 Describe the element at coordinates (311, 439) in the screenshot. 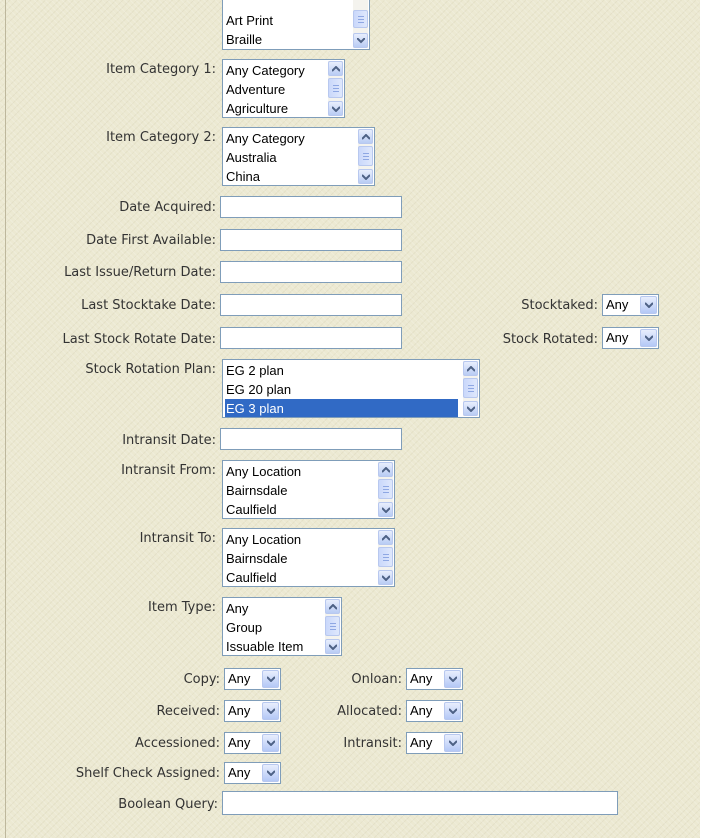

I see `intransit-date-input` at that location.